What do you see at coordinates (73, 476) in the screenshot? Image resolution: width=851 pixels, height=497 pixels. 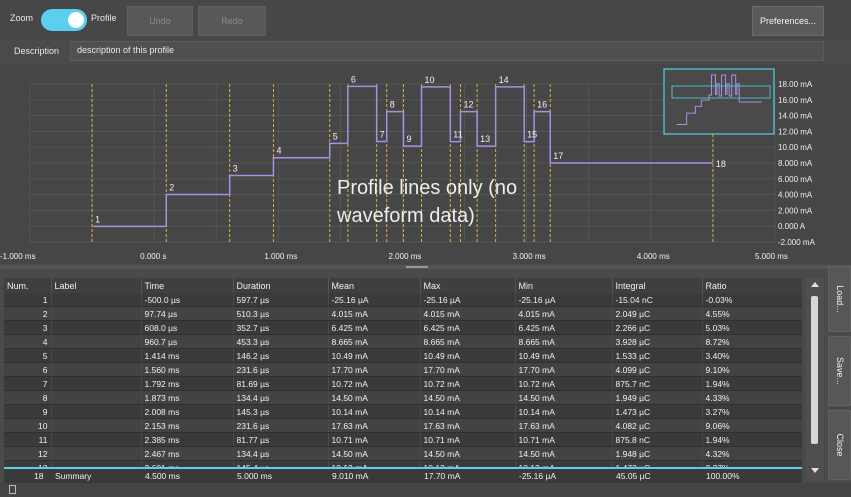 I see `summary-cell: Summary` at bounding box center [73, 476].